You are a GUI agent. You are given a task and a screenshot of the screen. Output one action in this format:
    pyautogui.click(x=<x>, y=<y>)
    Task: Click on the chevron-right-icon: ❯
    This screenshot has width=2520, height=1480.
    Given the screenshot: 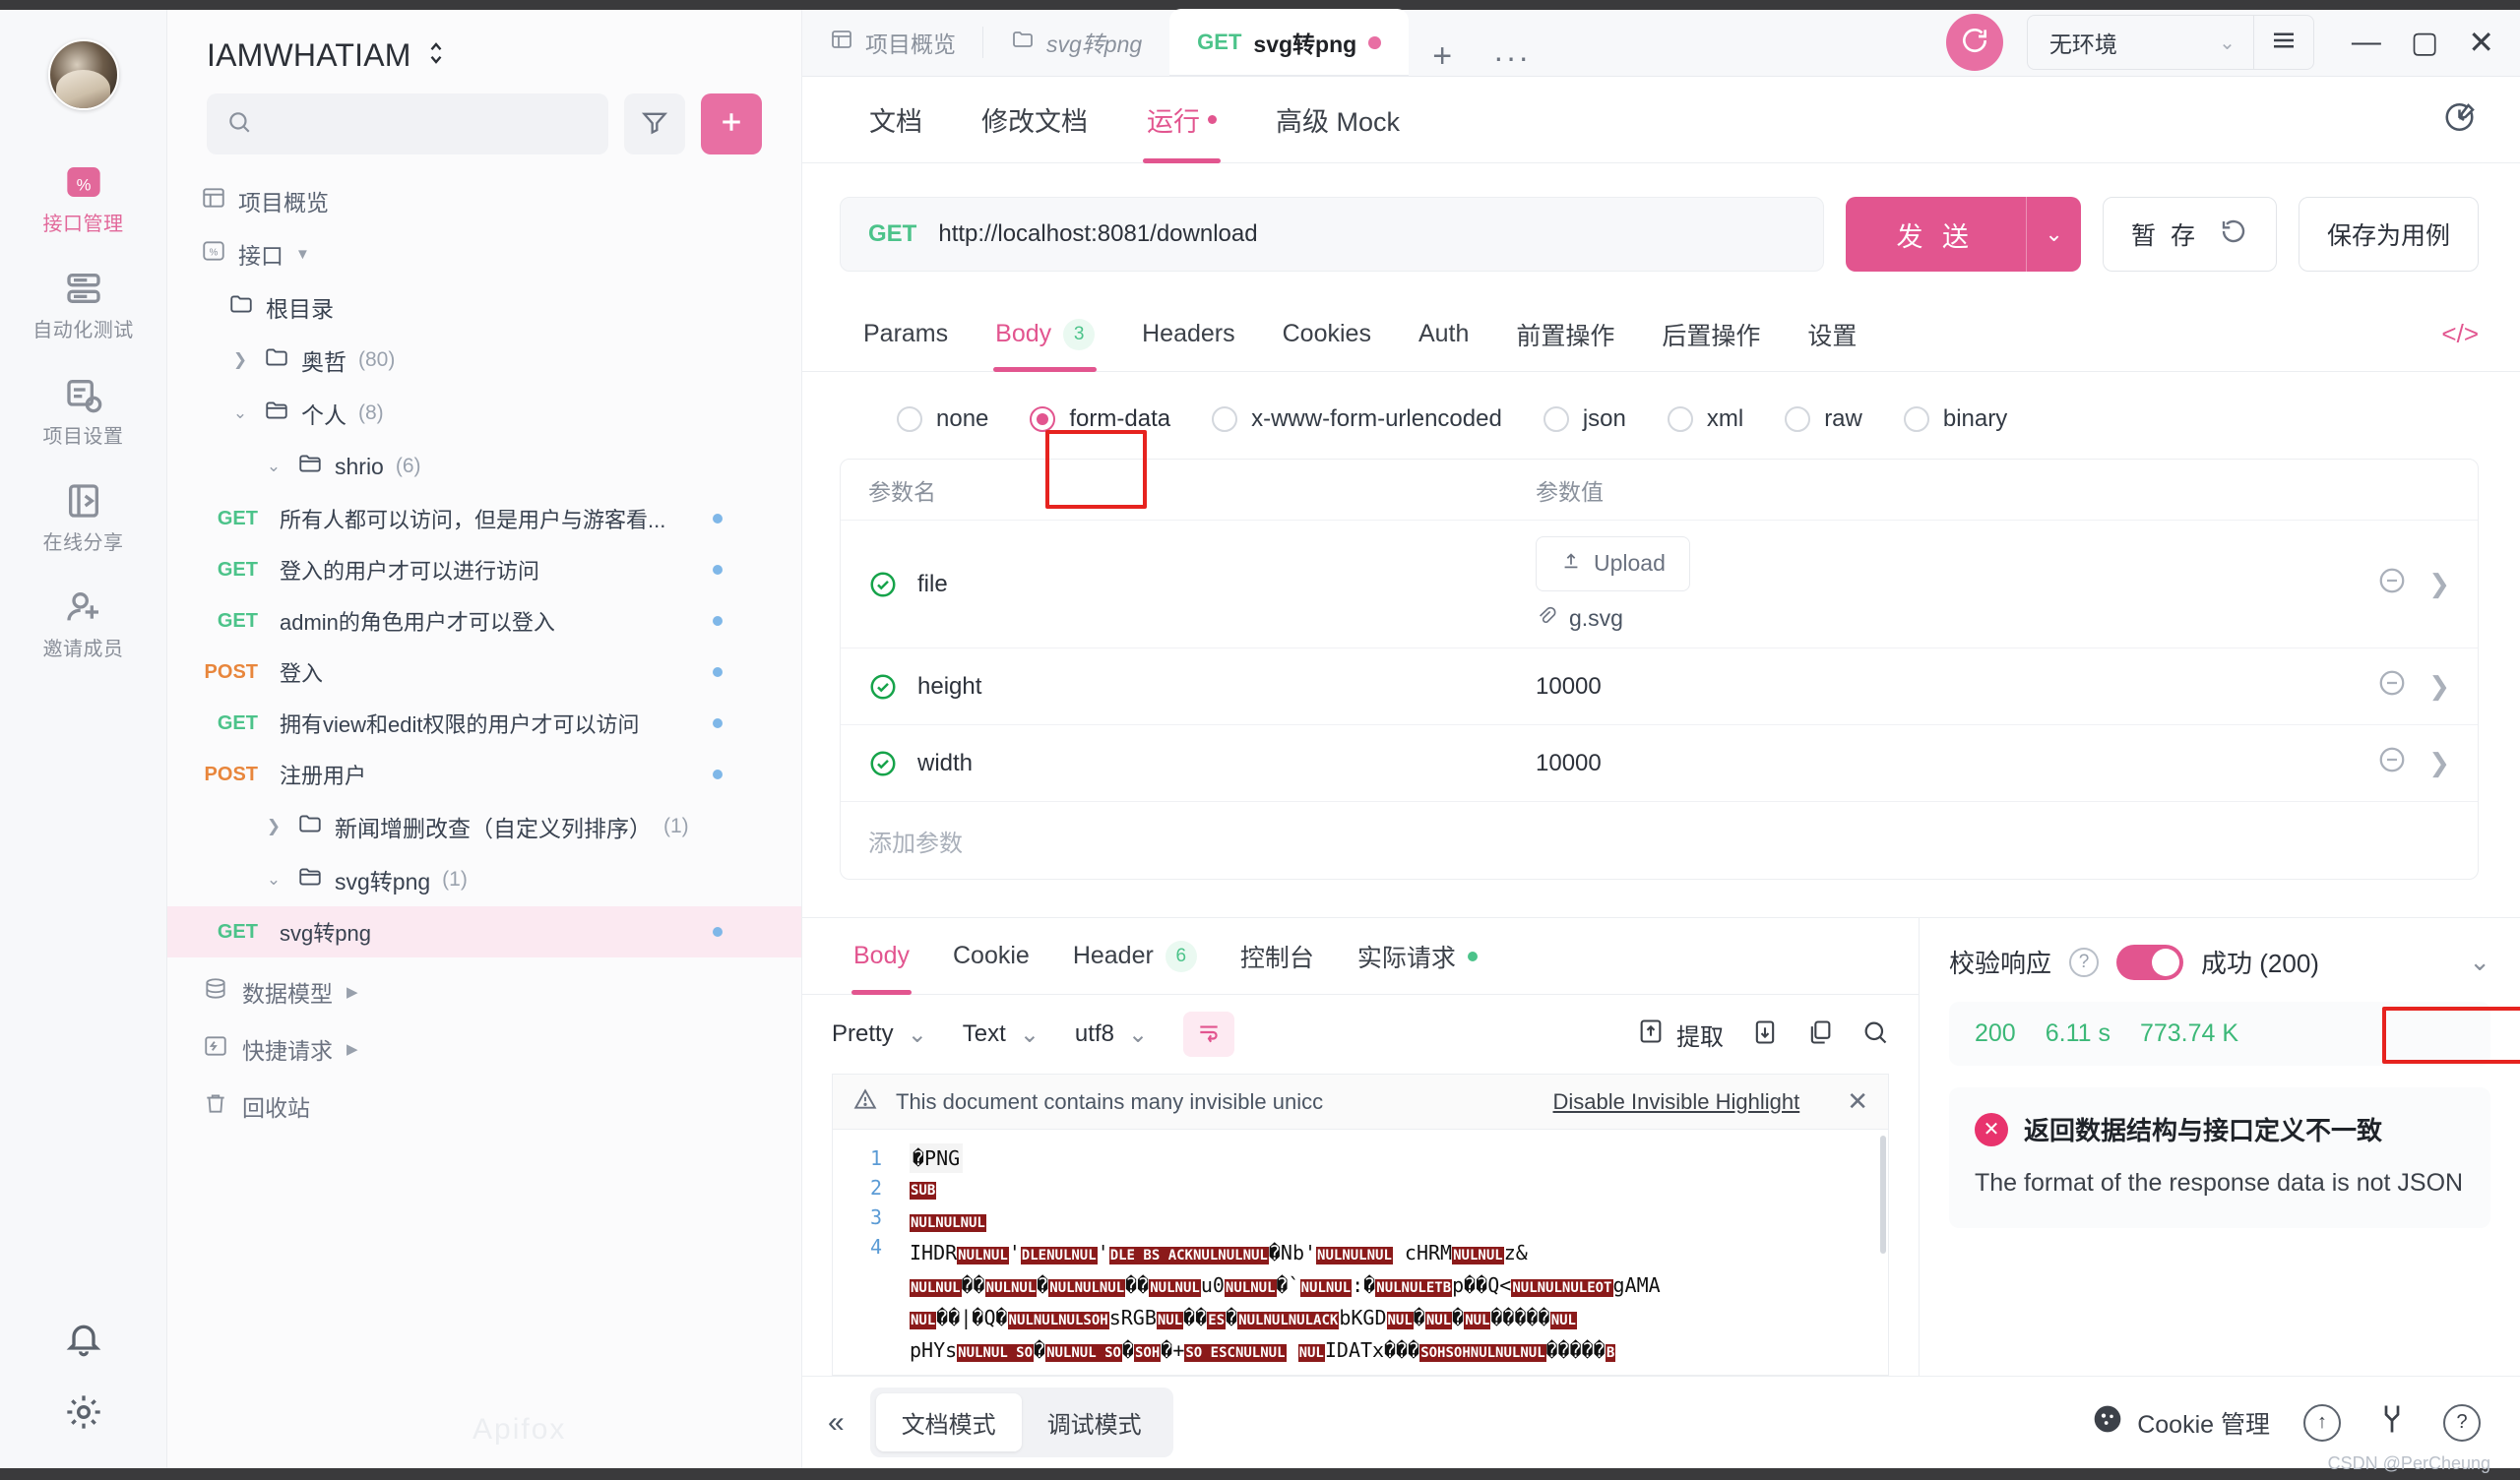 What is the action you would take?
    pyautogui.click(x=273, y=826)
    